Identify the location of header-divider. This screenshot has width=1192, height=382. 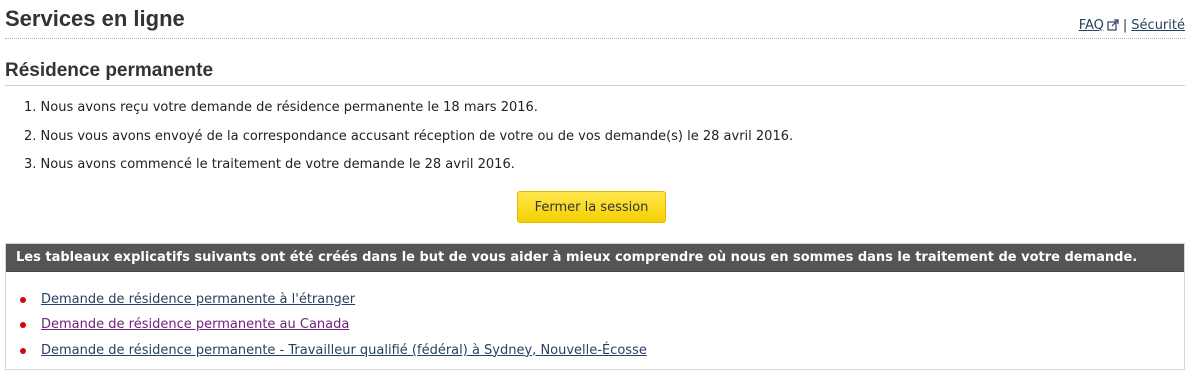
(595, 38).